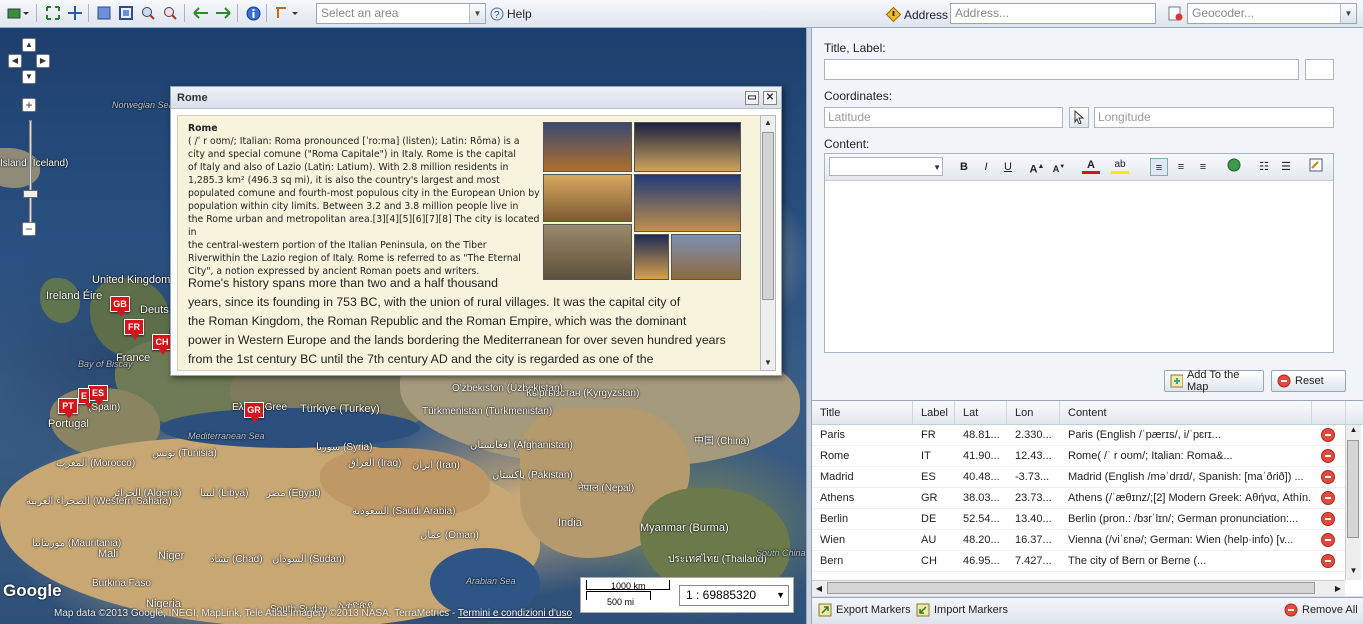  Describe the element at coordinates (120, 306) in the screenshot. I see `map-marker-gb: GB` at that location.